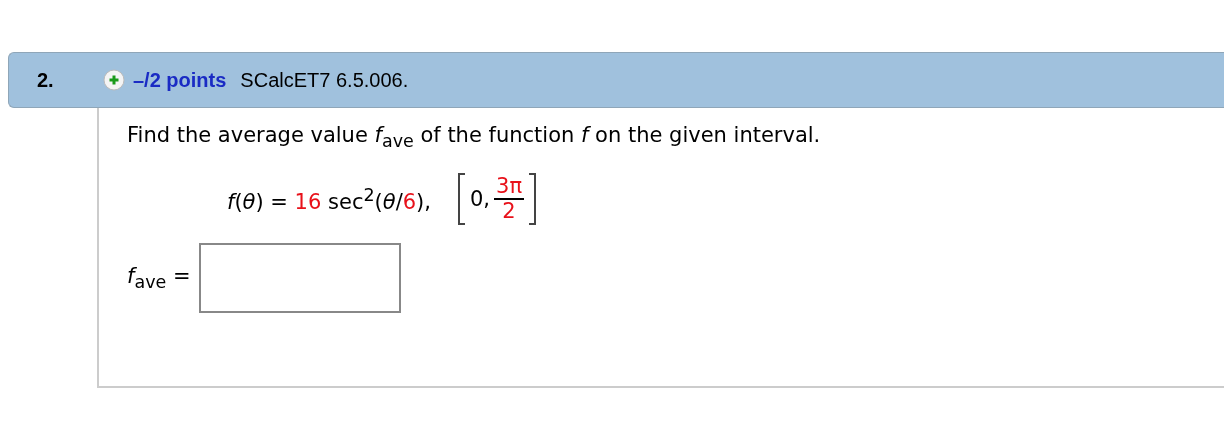 The width and height of the screenshot is (1224, 426). What do you see at coordinates (509, 188) in the screenshot?
I see `fraction-numerator: 3π` at bounding box center [509, 188].